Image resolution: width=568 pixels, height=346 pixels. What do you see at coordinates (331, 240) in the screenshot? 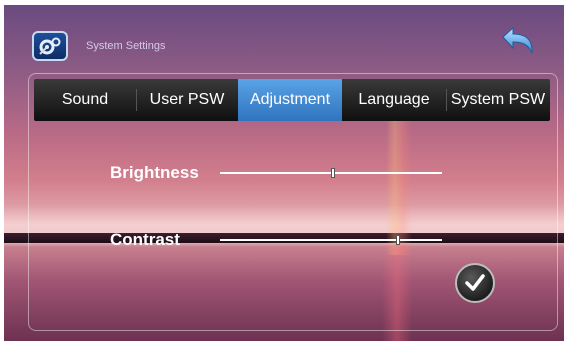
I see `contrast-slider` at bounding box center [331, 240].